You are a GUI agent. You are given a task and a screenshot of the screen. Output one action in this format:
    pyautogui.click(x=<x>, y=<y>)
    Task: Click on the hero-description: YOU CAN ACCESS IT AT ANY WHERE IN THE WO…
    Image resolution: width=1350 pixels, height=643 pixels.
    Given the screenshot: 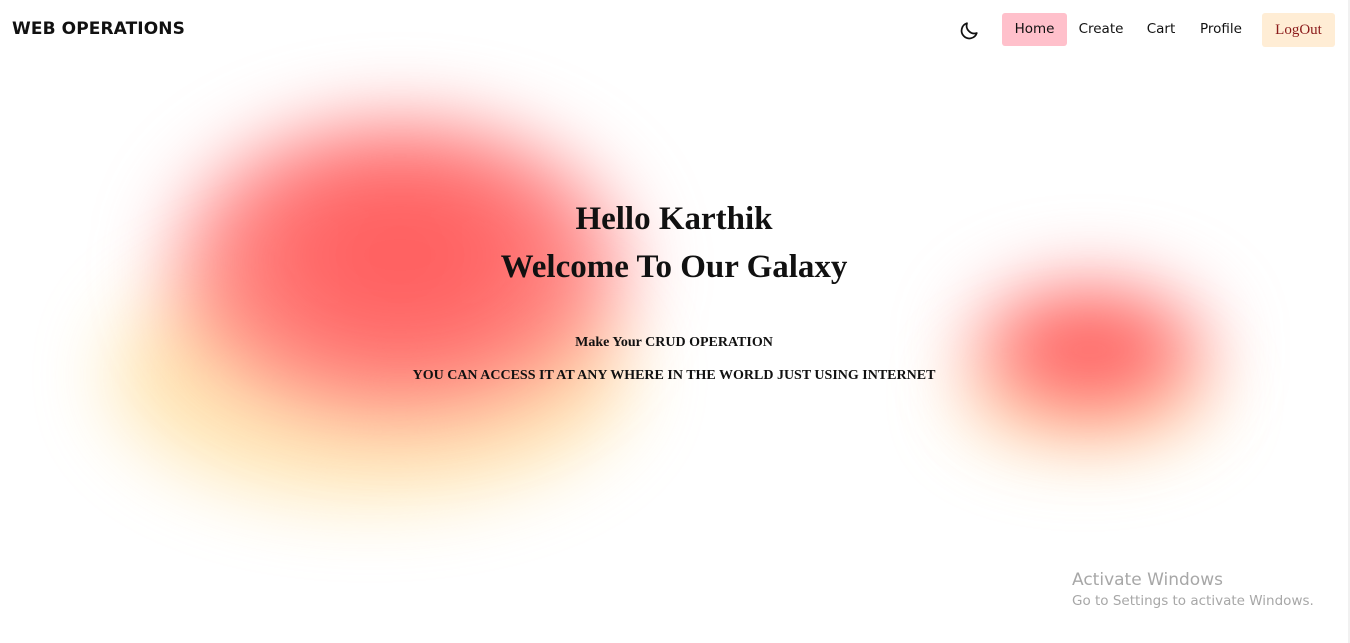 What is the action you would take?
    pyautogui.click(x=674, y=375)
    